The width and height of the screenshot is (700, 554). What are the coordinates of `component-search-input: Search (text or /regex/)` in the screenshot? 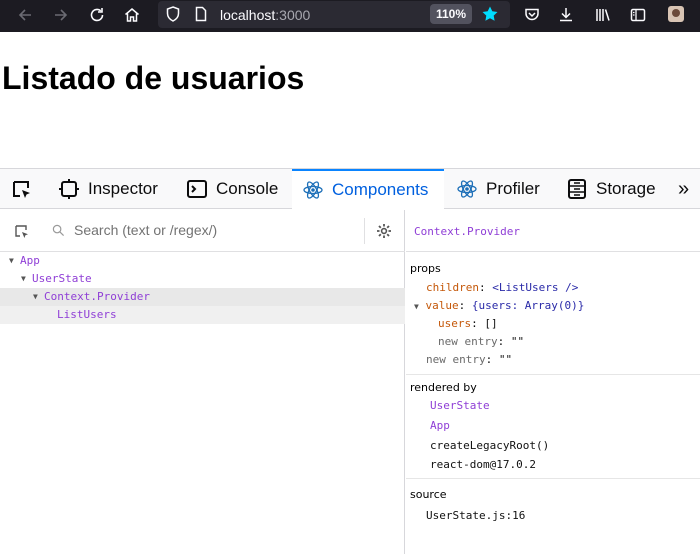 It's located at (145, 230).